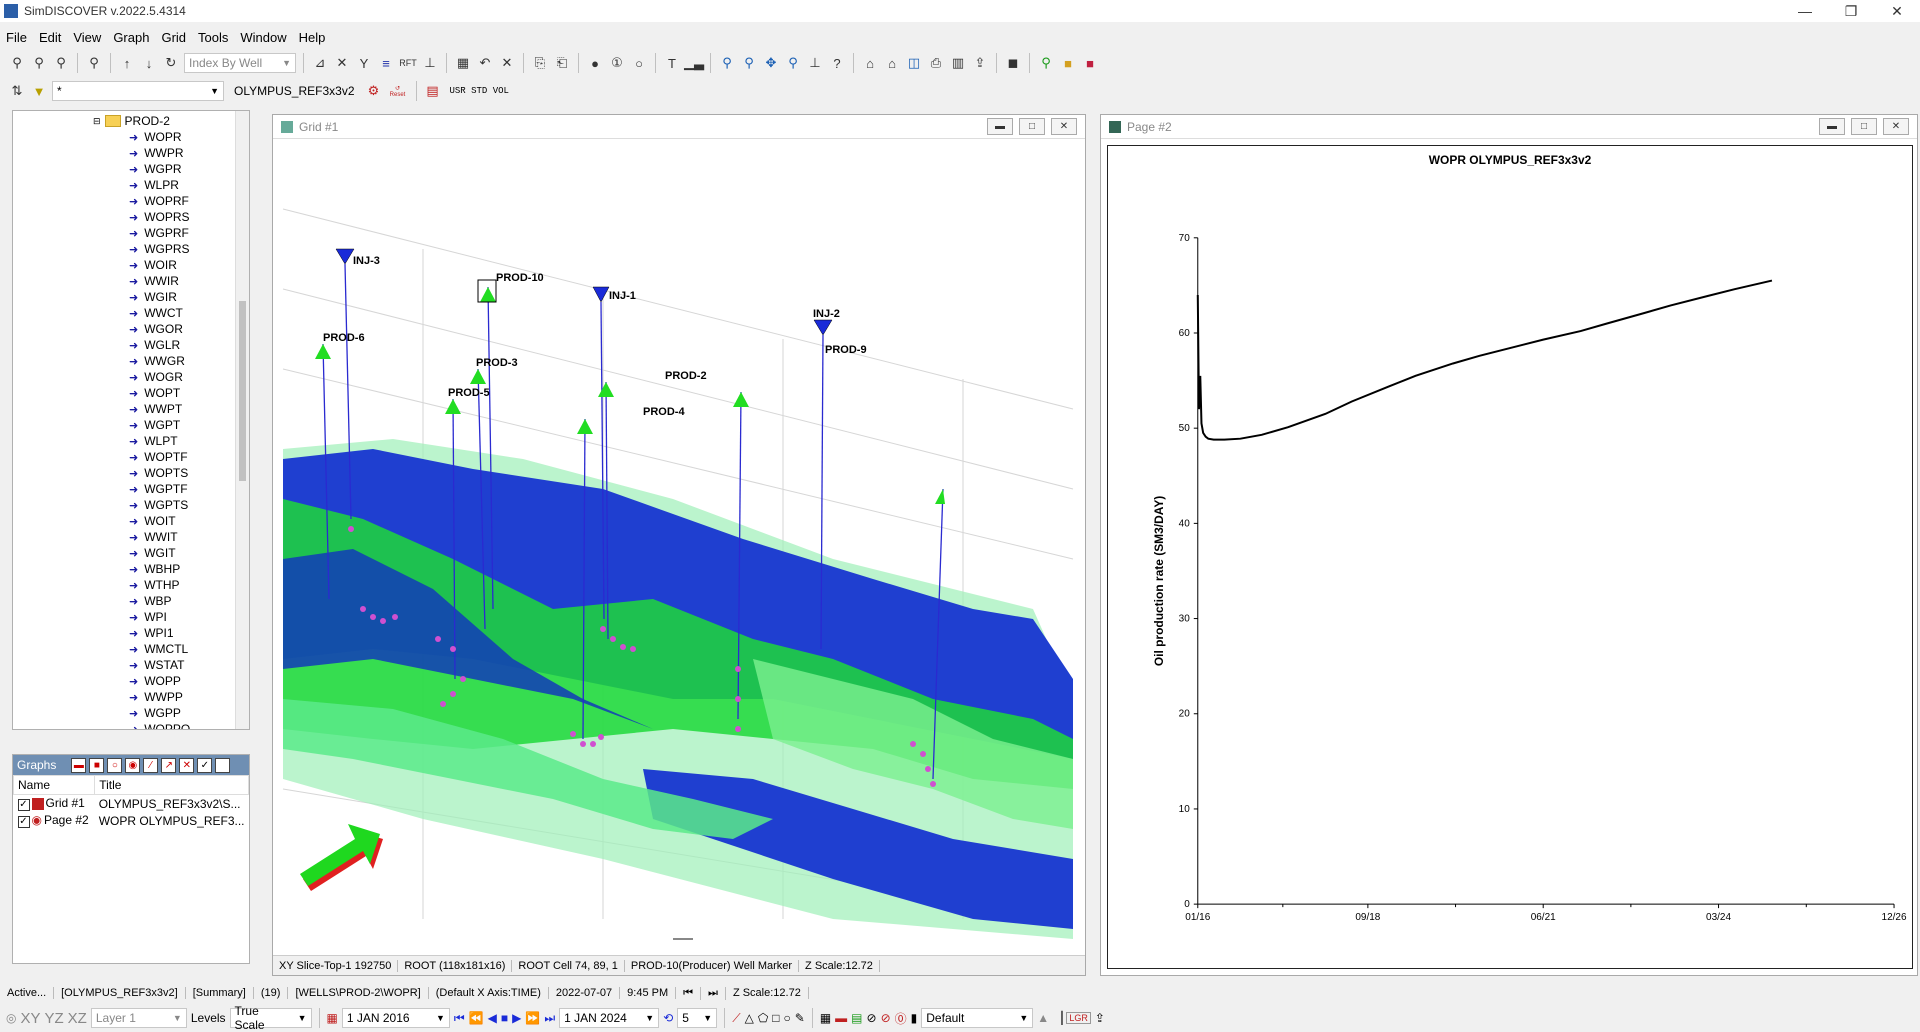 This screenshot has width=1920, height=1032. What do you see at coordinates (914, 1018) in the screenshot?
I see `legend-icon: ▮` at bounding box center [914, 1018].